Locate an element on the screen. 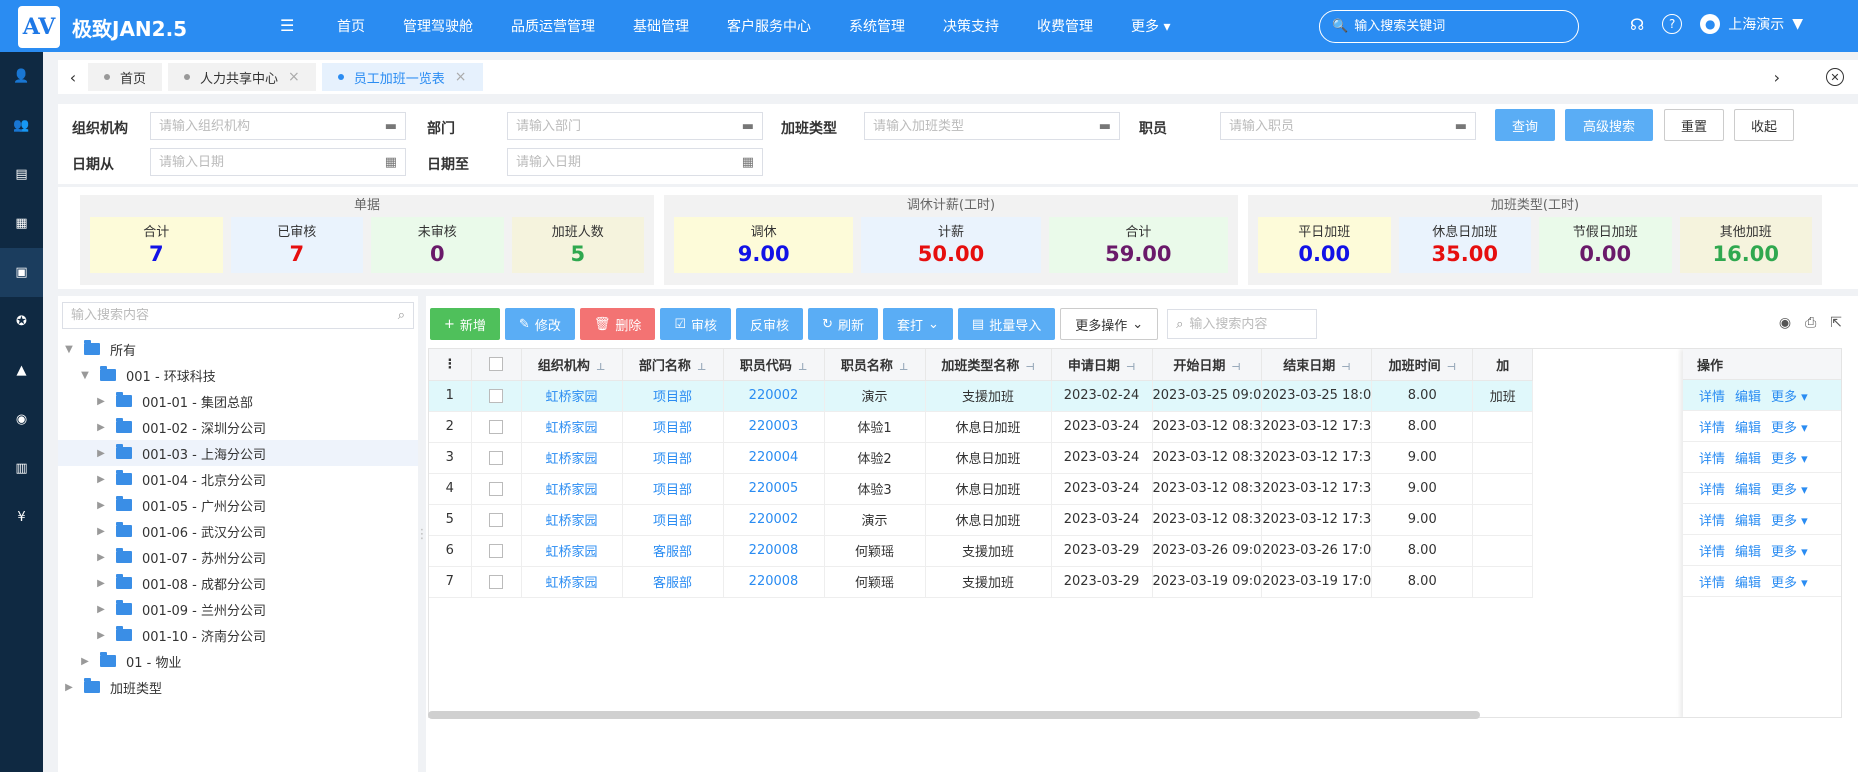 The width and height of the screenshot is (1858, 772). tab-scroll-left-icon: ‹ is located at coordinates (73, 77).